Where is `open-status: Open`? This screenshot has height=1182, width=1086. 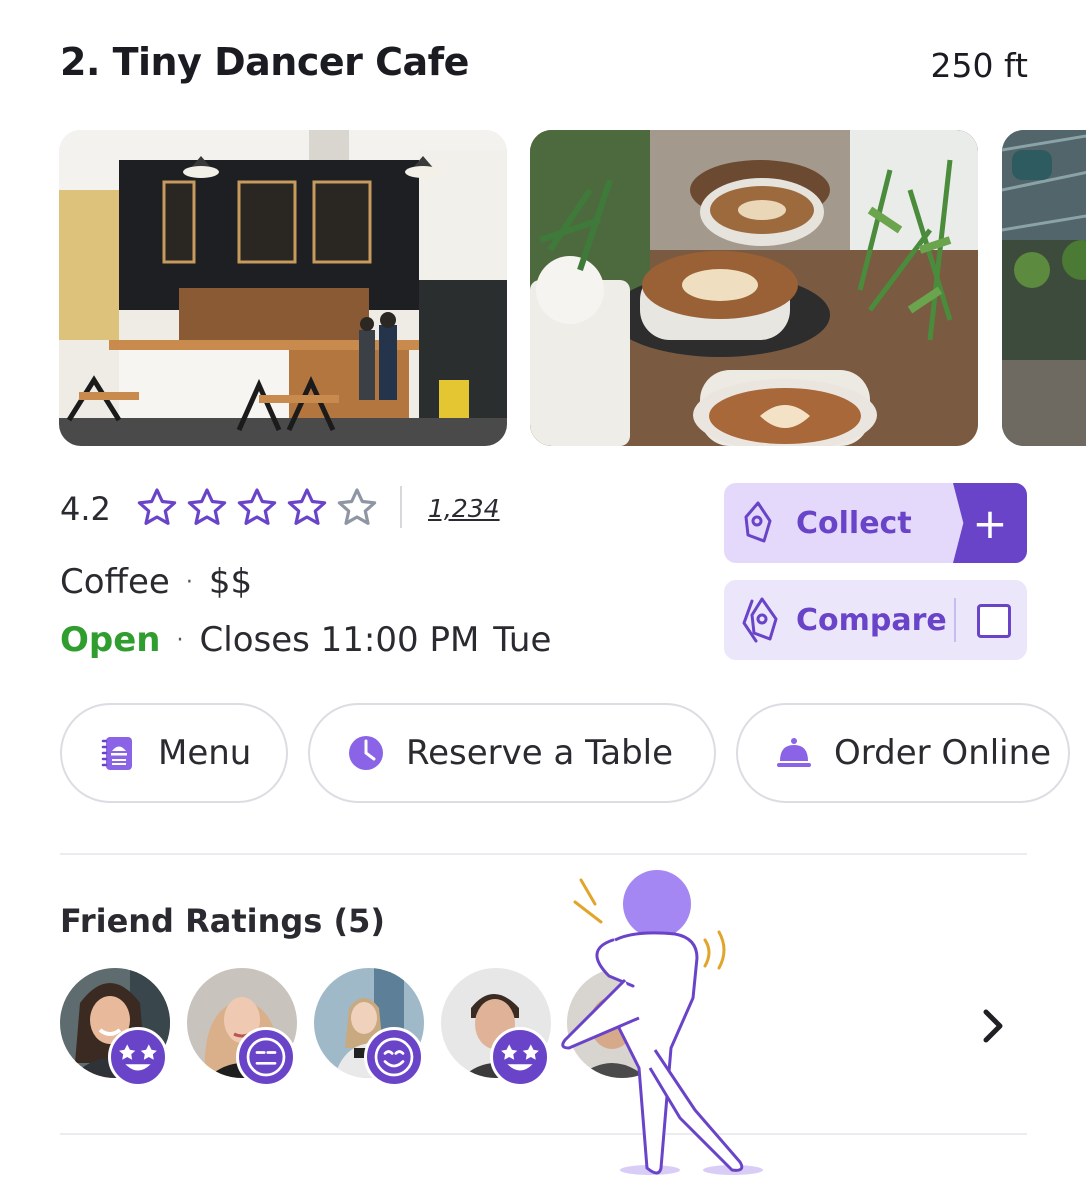 open-status: Open is located at coordinates (110, 640).